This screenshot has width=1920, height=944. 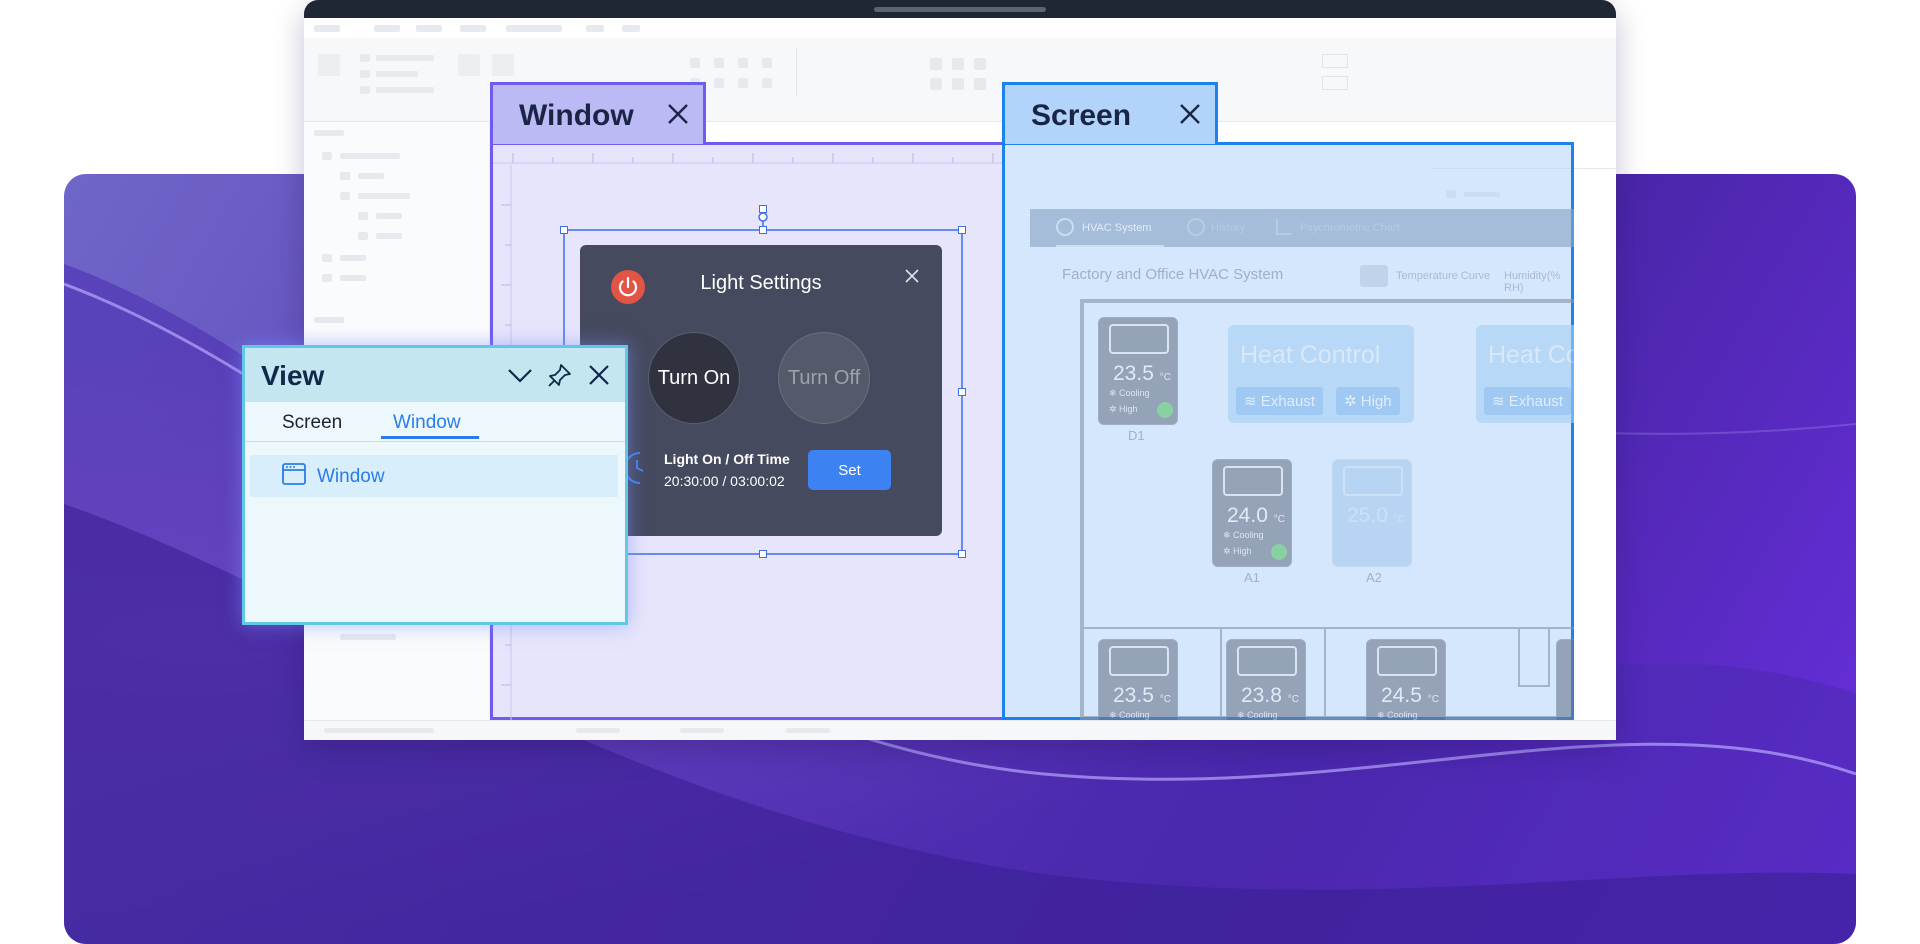 I want to click on eye-icon, so click(x=1374, y=276).